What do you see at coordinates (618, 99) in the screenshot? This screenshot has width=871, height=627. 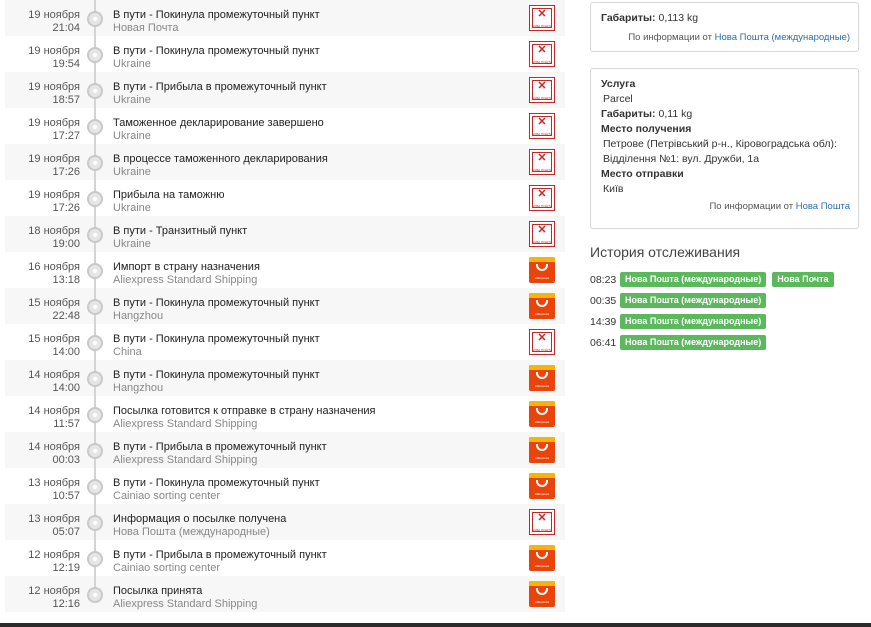 I see `service-value: Parcel` at bounding box center [618, 99].